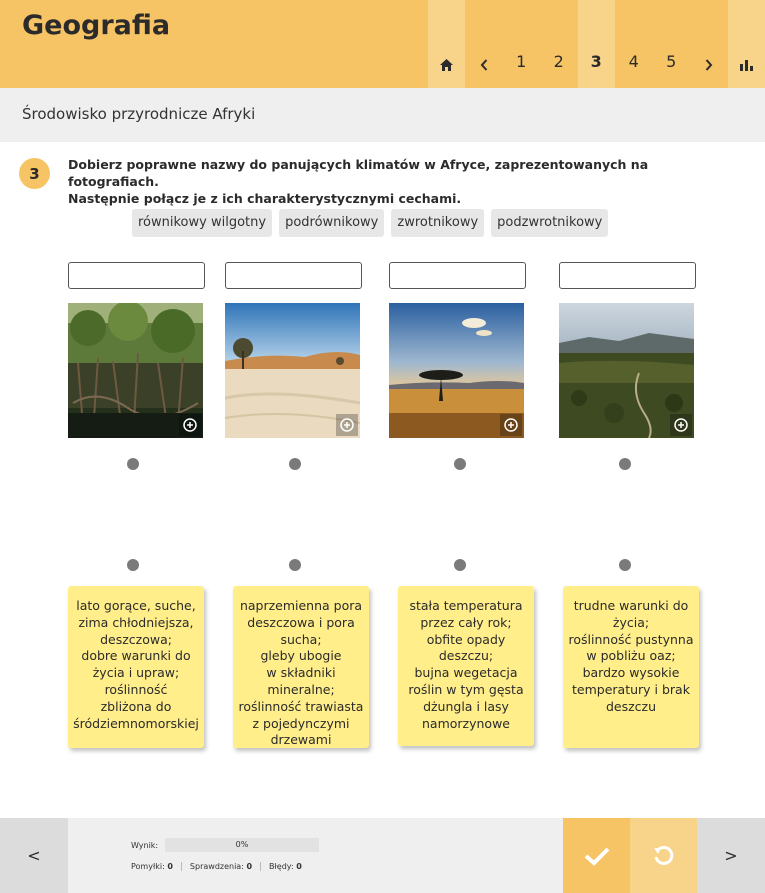 This screenshot has height=893, width=765. Describe the element at coordinates (135, 370) in the screenshot. I see `photo-mangrove` at that location.